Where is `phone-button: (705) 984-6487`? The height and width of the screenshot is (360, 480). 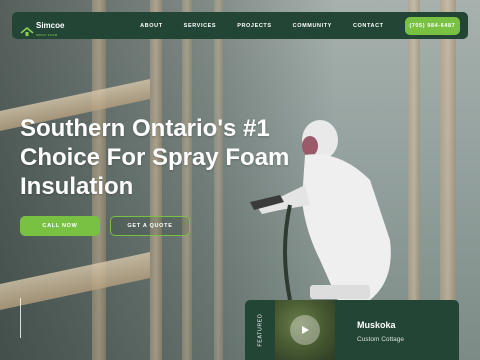 phone-button: (705) 984-6487 is located at coordinates (432, 25).